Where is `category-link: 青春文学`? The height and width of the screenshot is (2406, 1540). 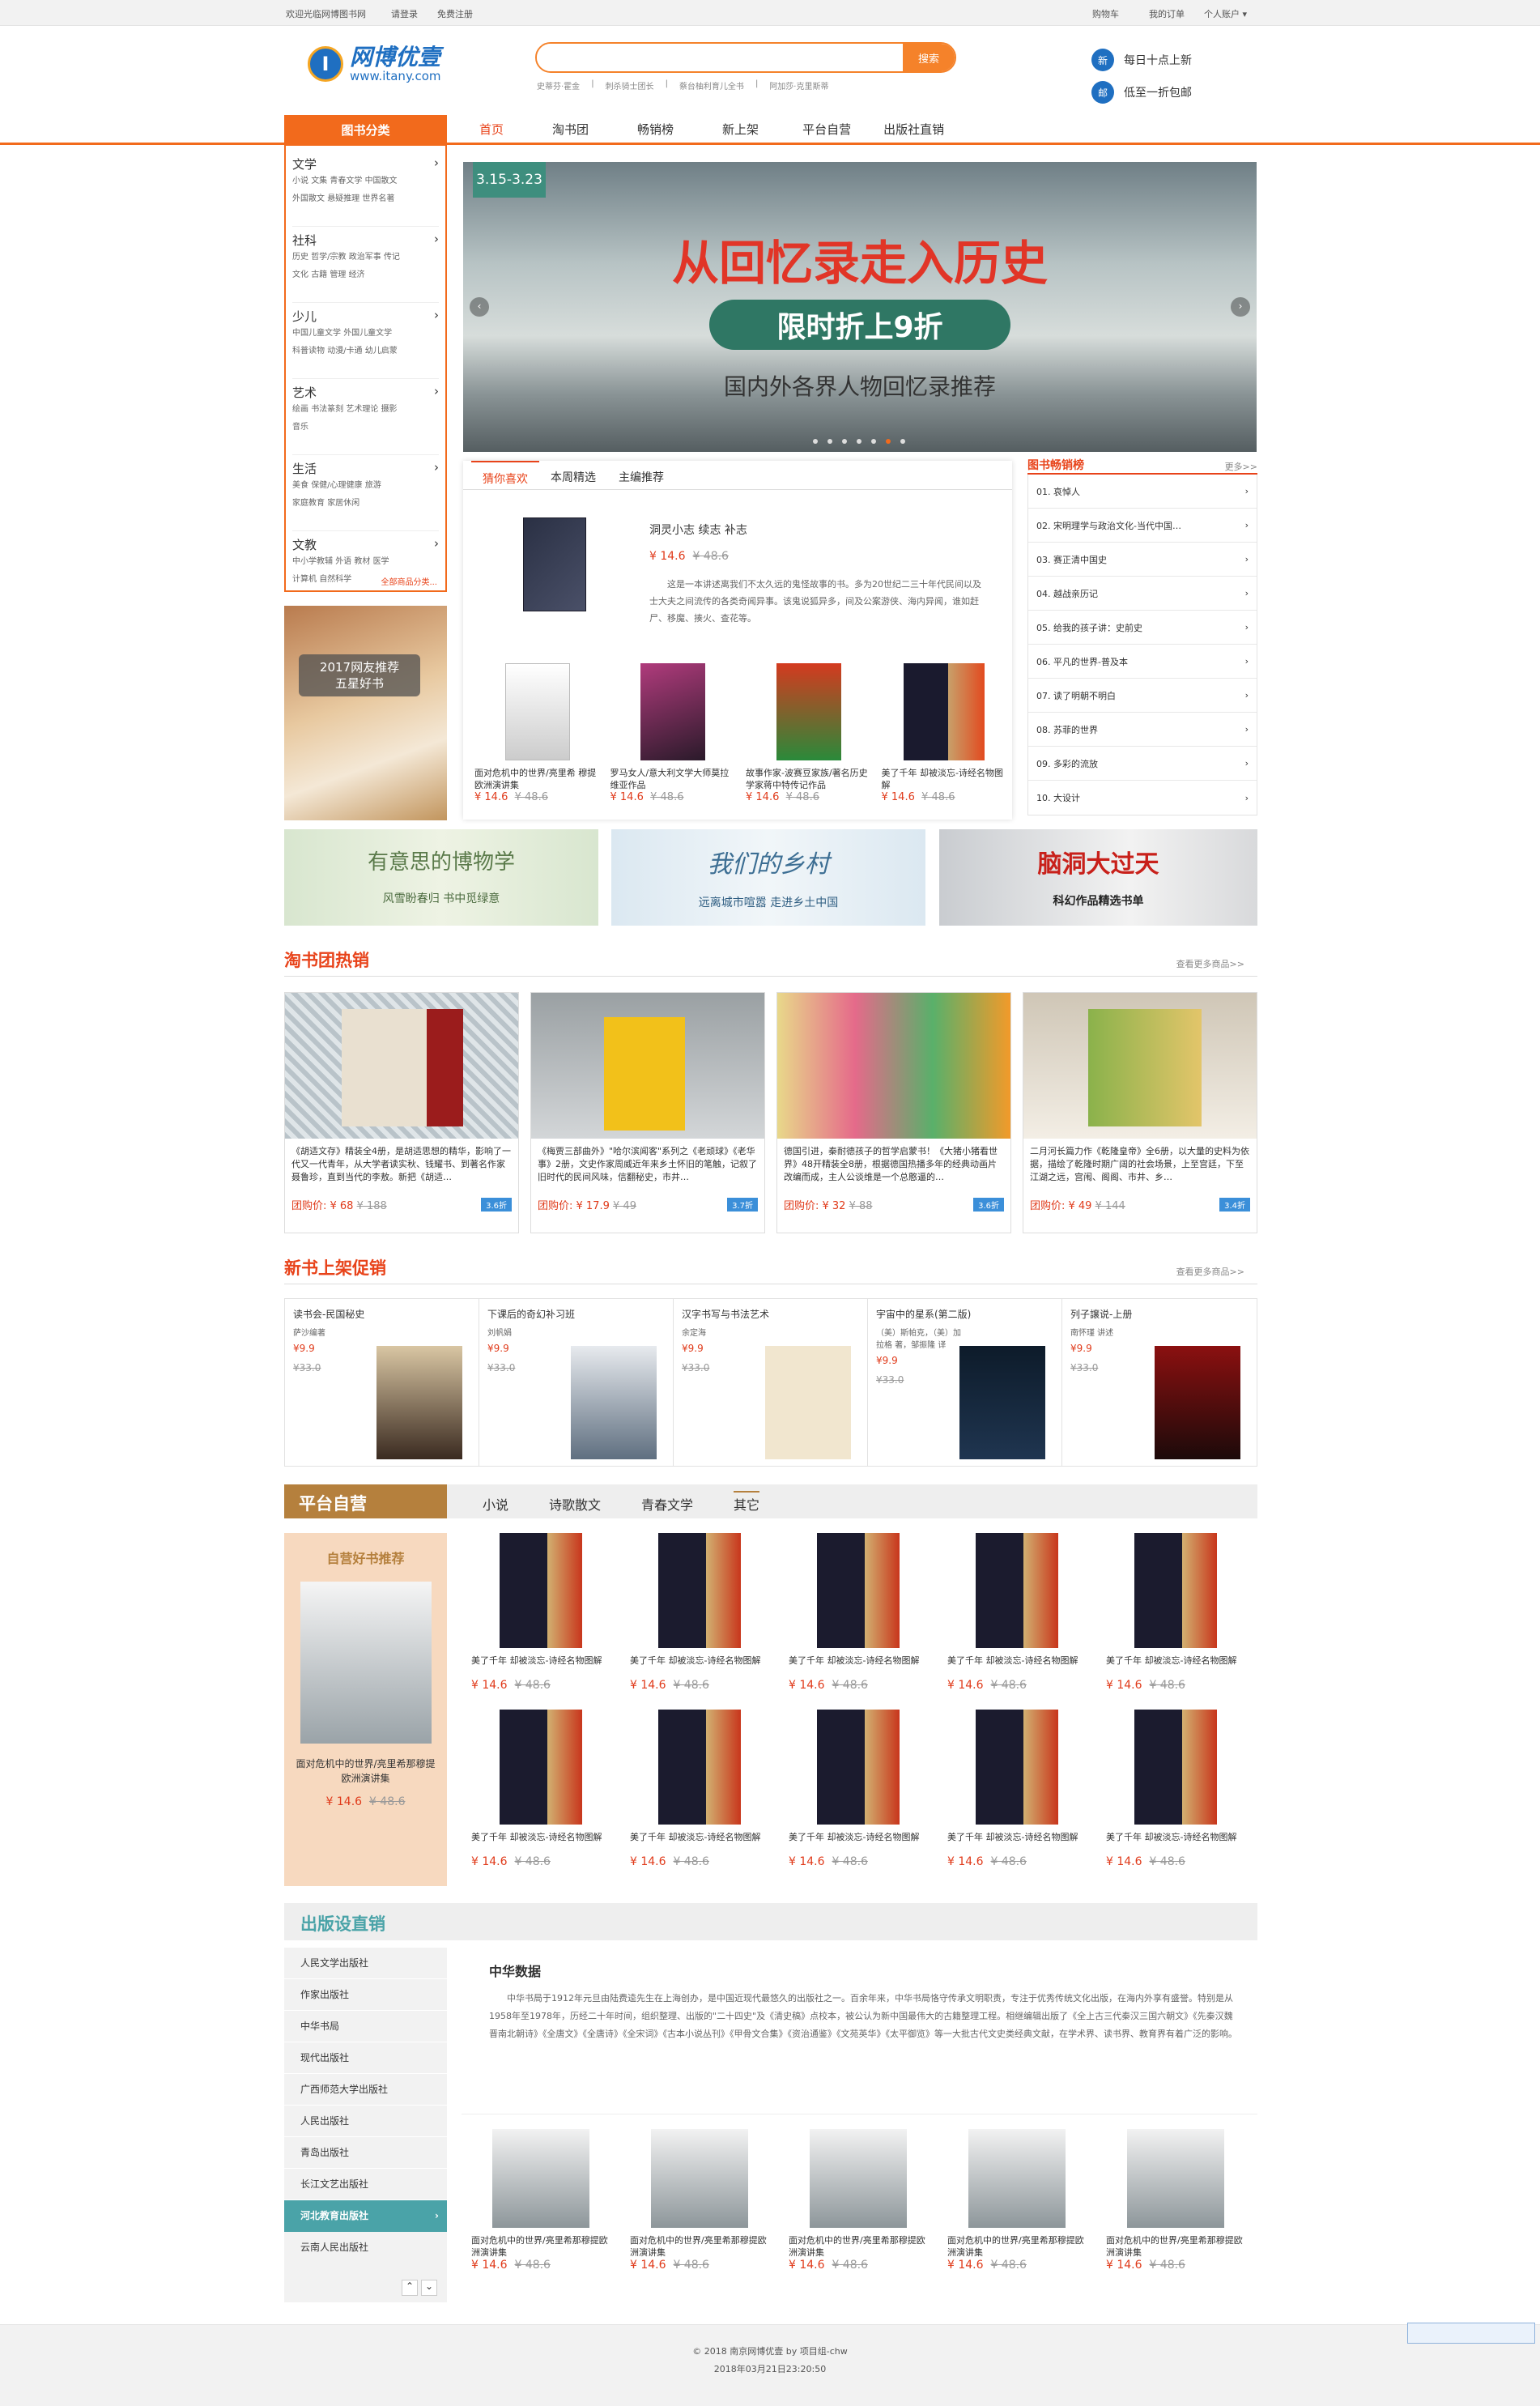 category-link: 青春文学 is located at coordinates (346, 181).